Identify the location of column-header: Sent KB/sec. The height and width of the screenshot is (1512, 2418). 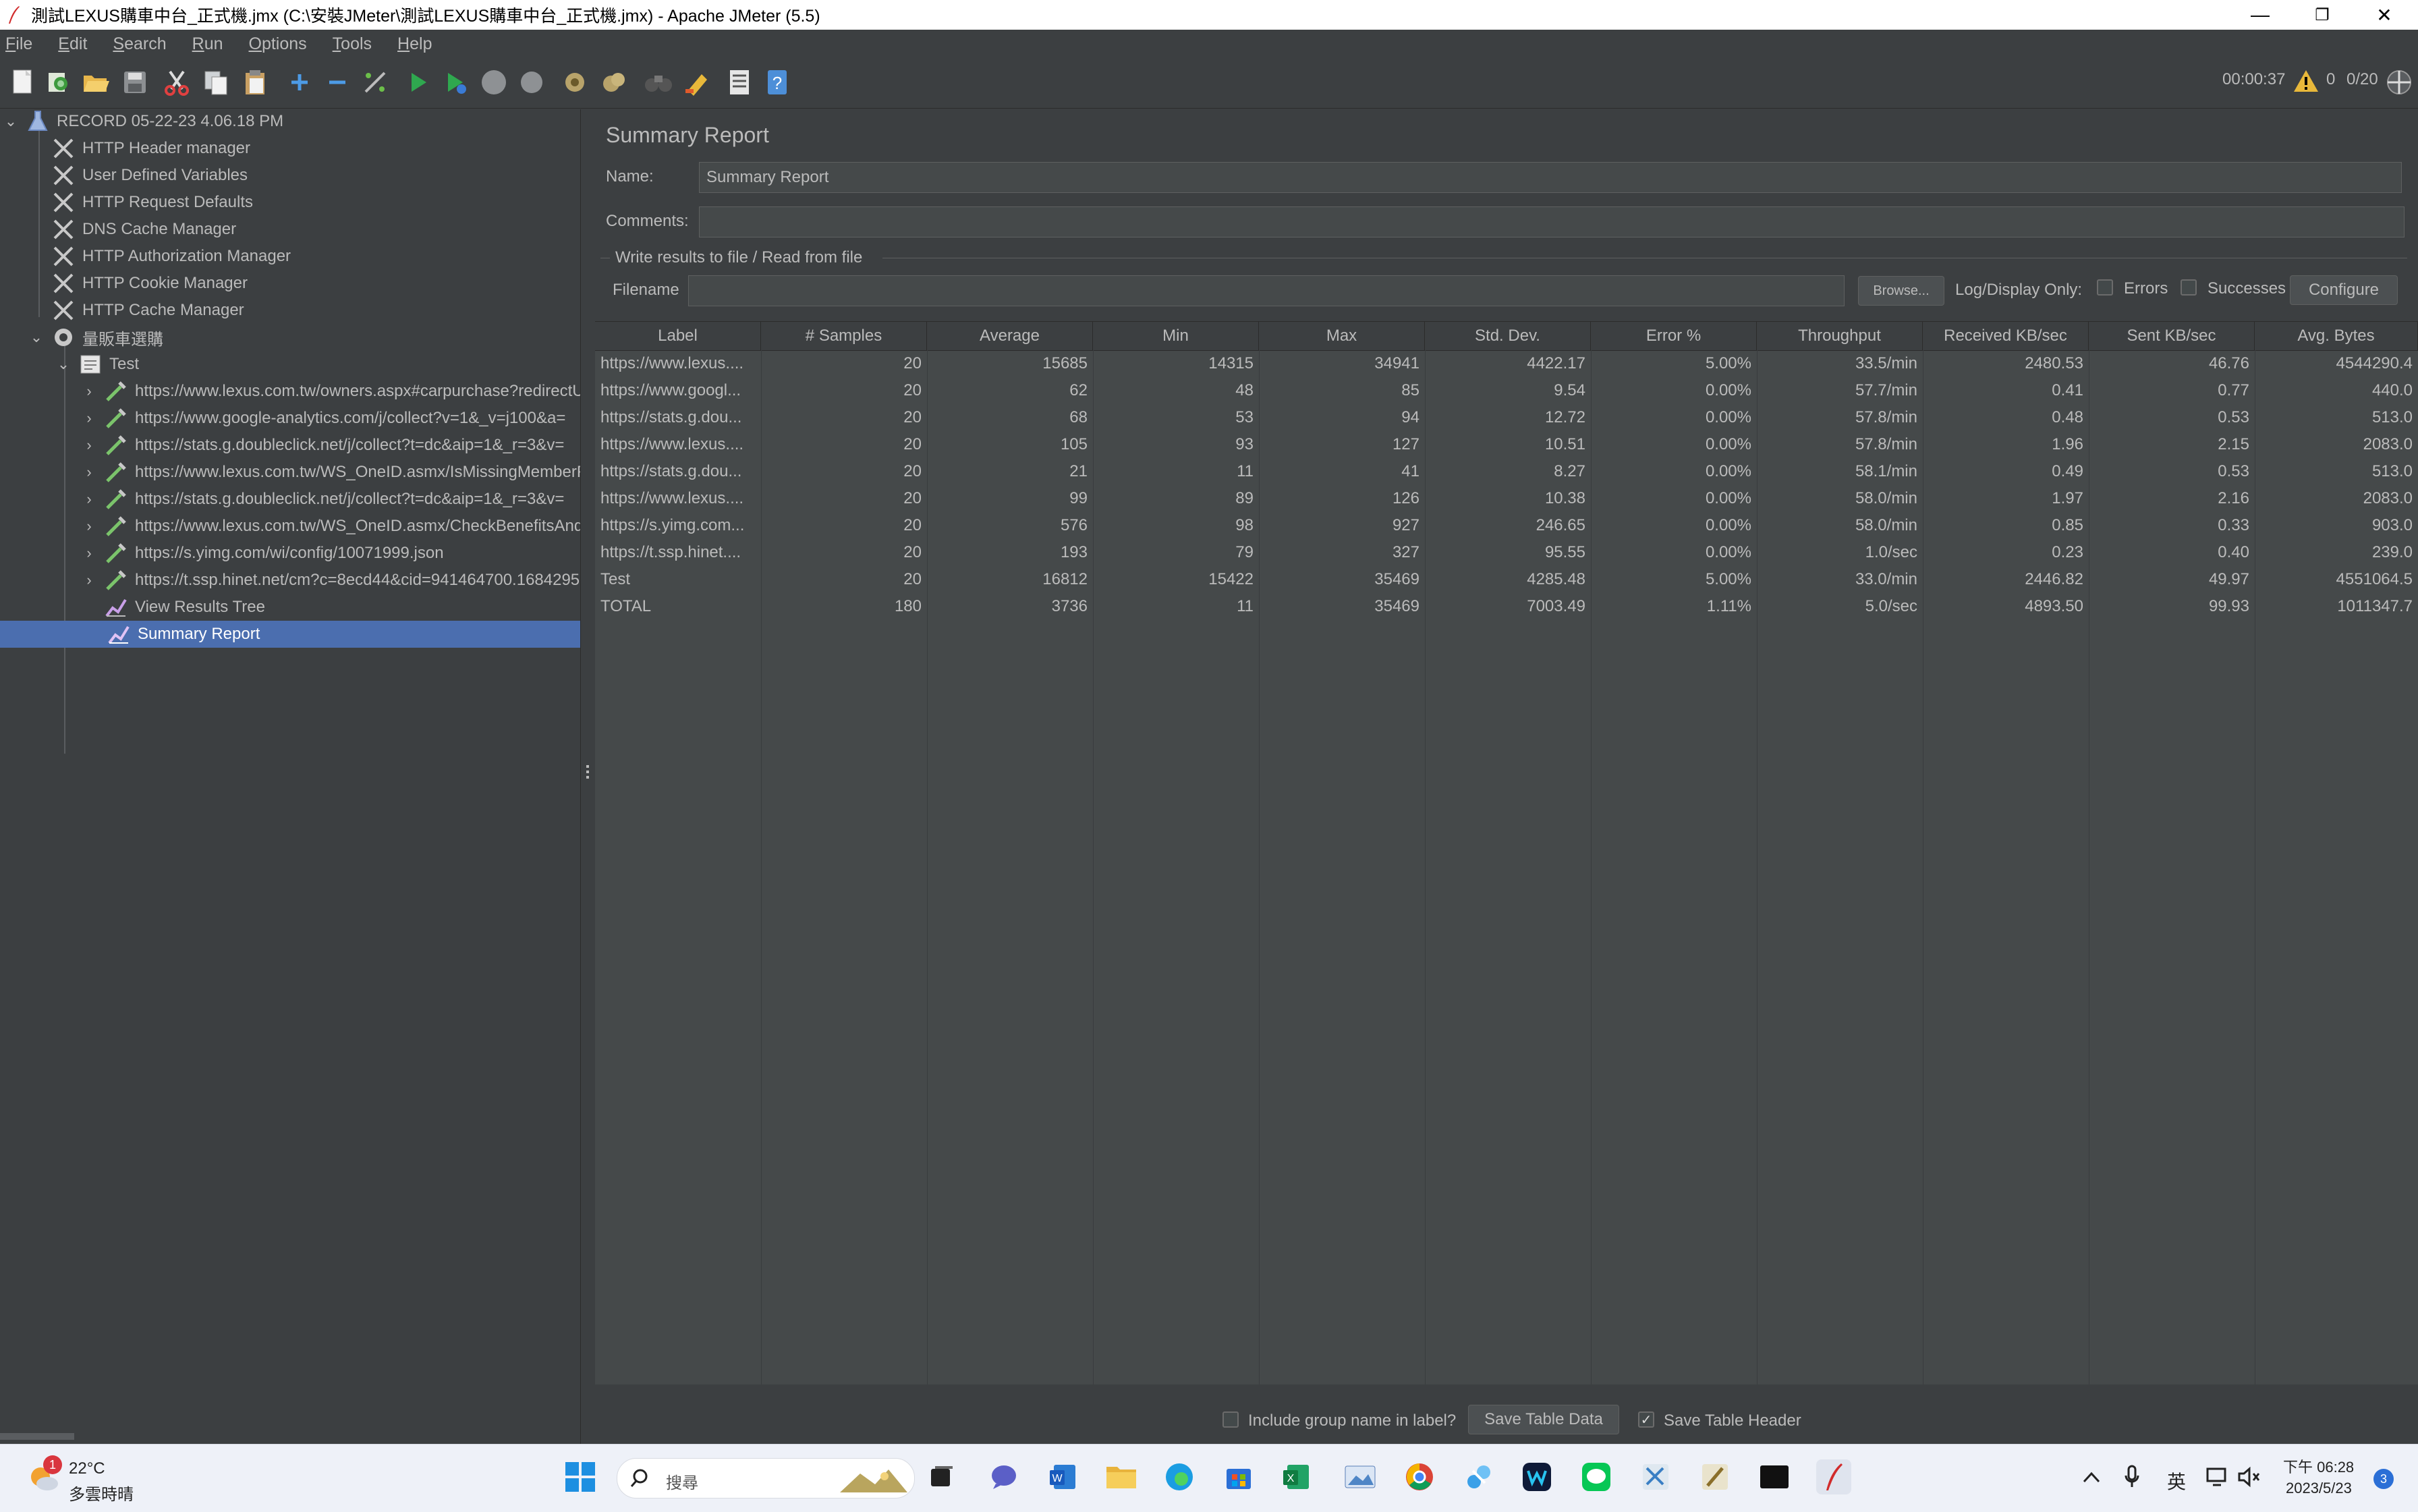
(2172, 336).